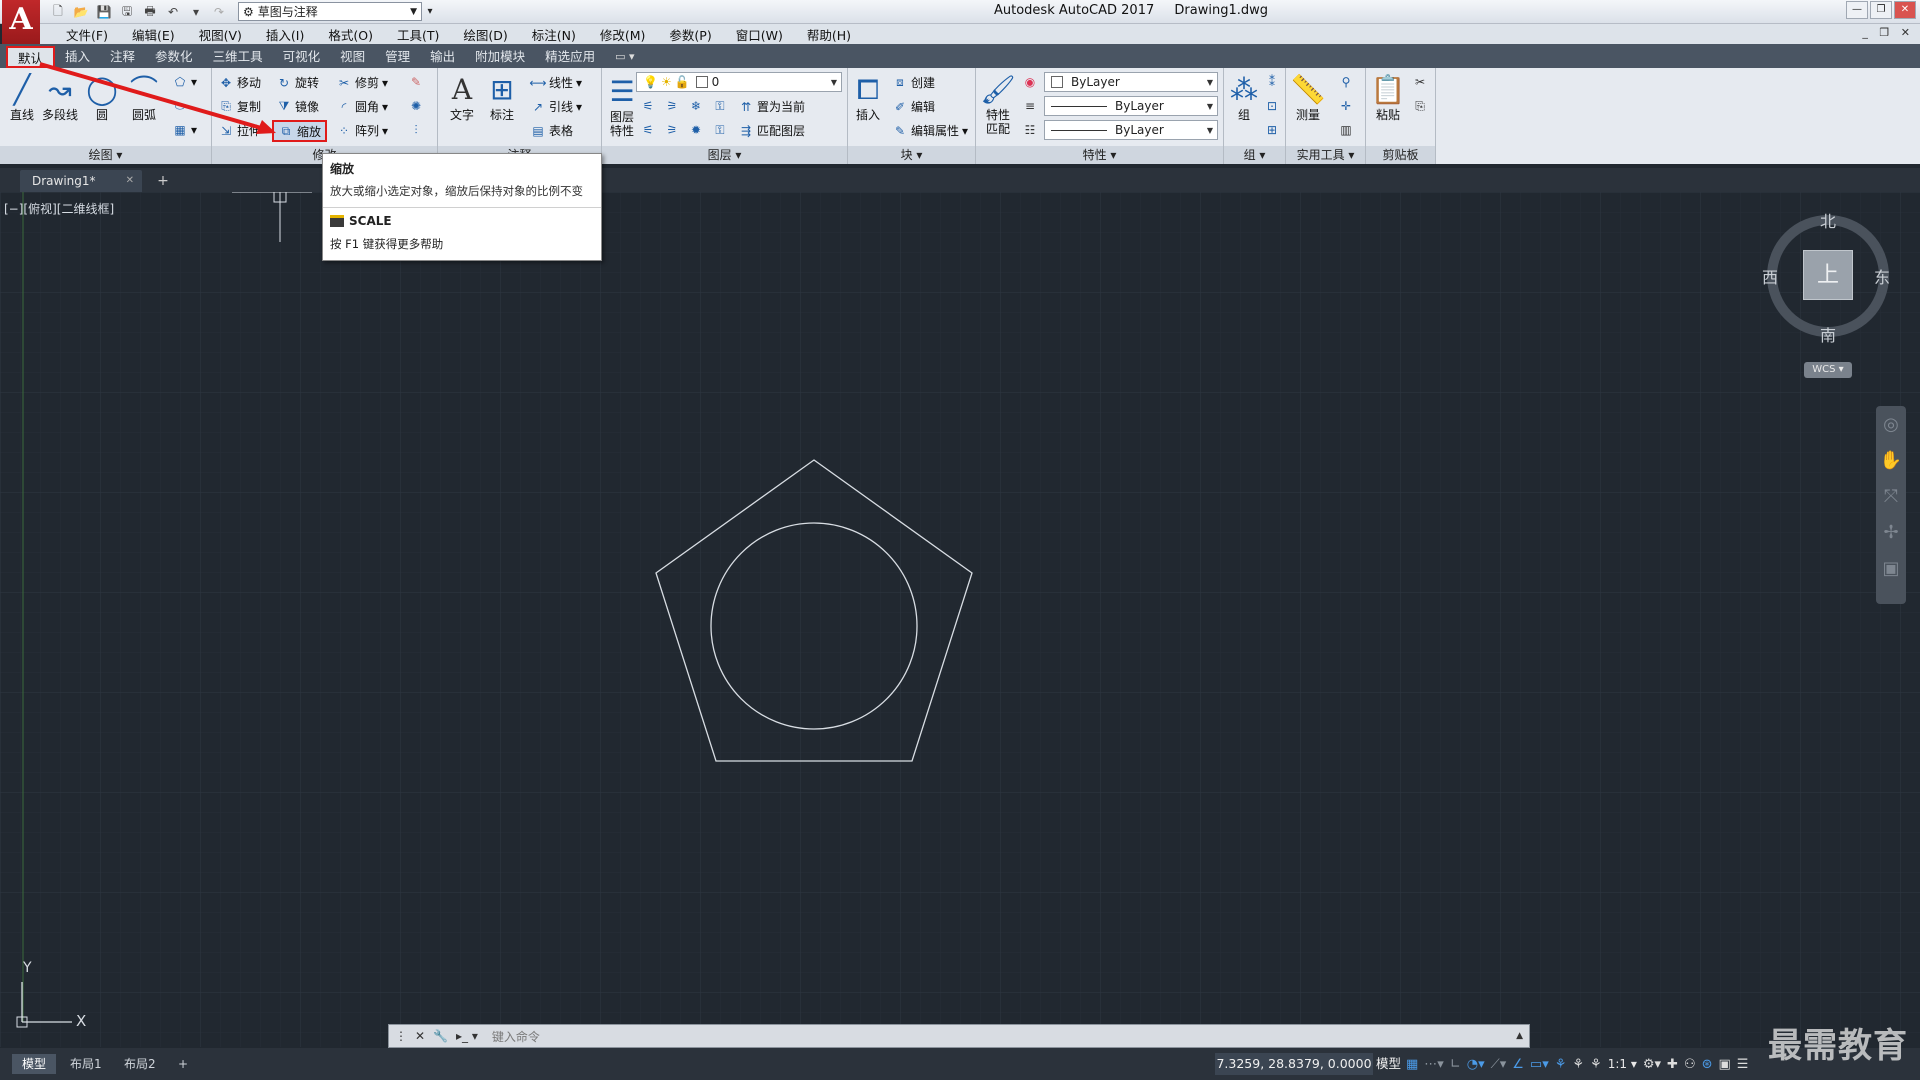  I want to click on tab-parametric: 参数化, so click(174, 57).